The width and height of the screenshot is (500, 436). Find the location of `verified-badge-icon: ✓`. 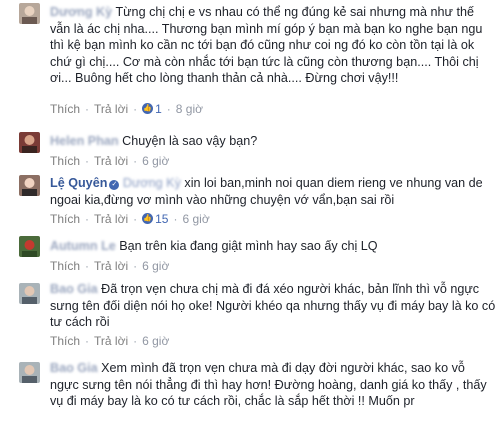

verified-badge-icon: ✓ is located at coordinates (114, 185).